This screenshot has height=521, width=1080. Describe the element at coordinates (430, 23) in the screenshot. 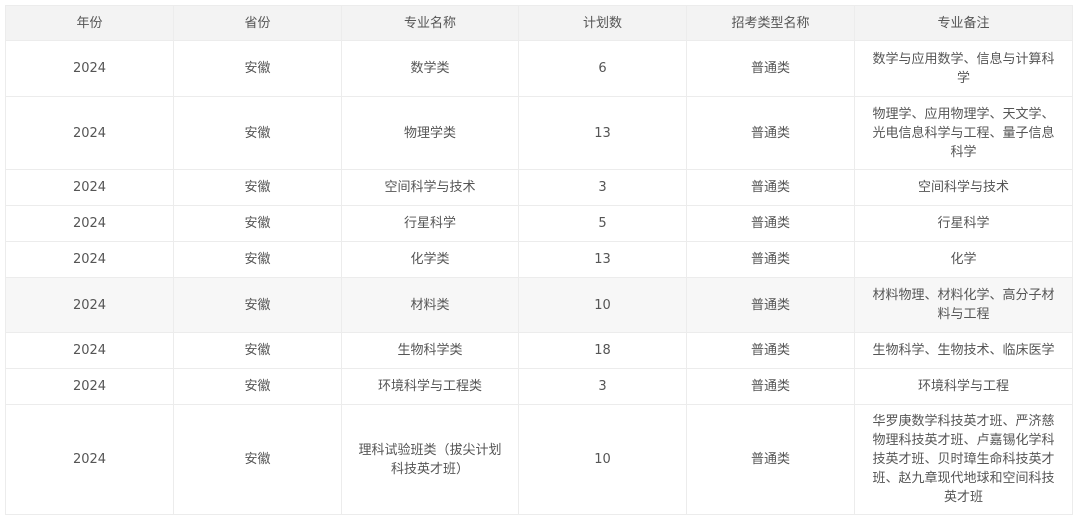

I see `header-major-name: 专业名称` at that location.